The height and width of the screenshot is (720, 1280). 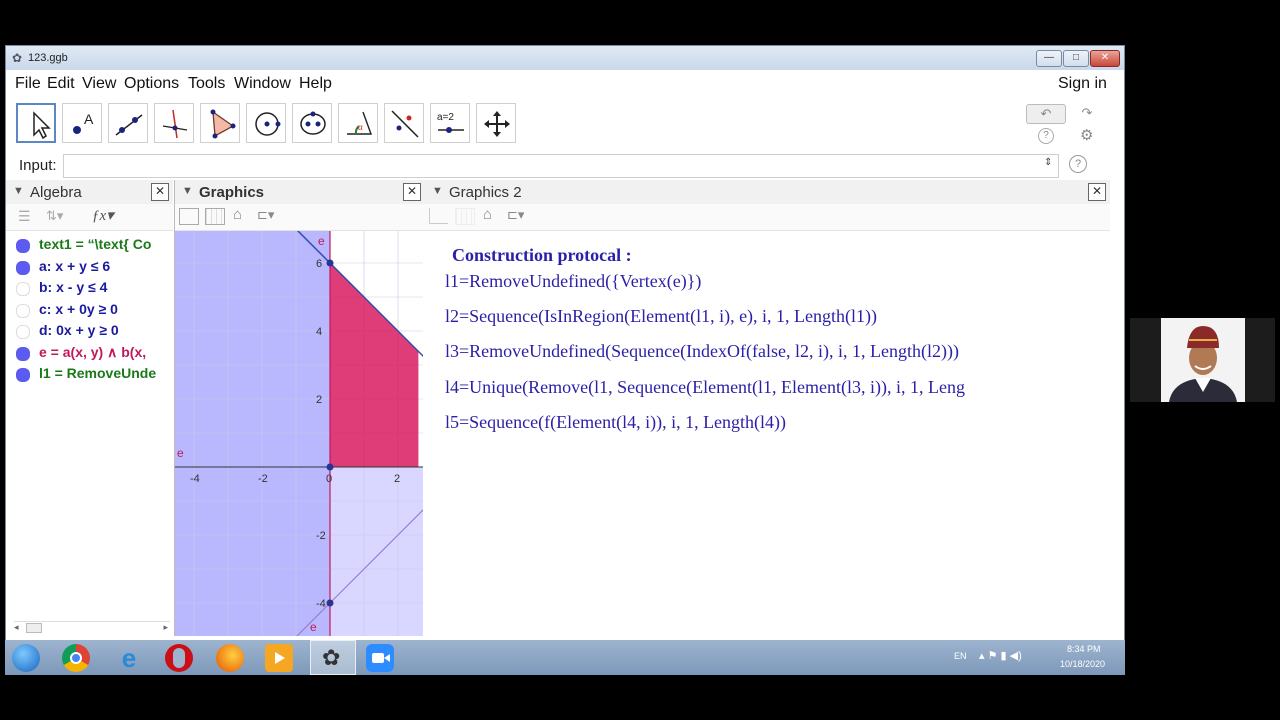 I want to click on sort-icon: ☰, so click(x=24, y=216).